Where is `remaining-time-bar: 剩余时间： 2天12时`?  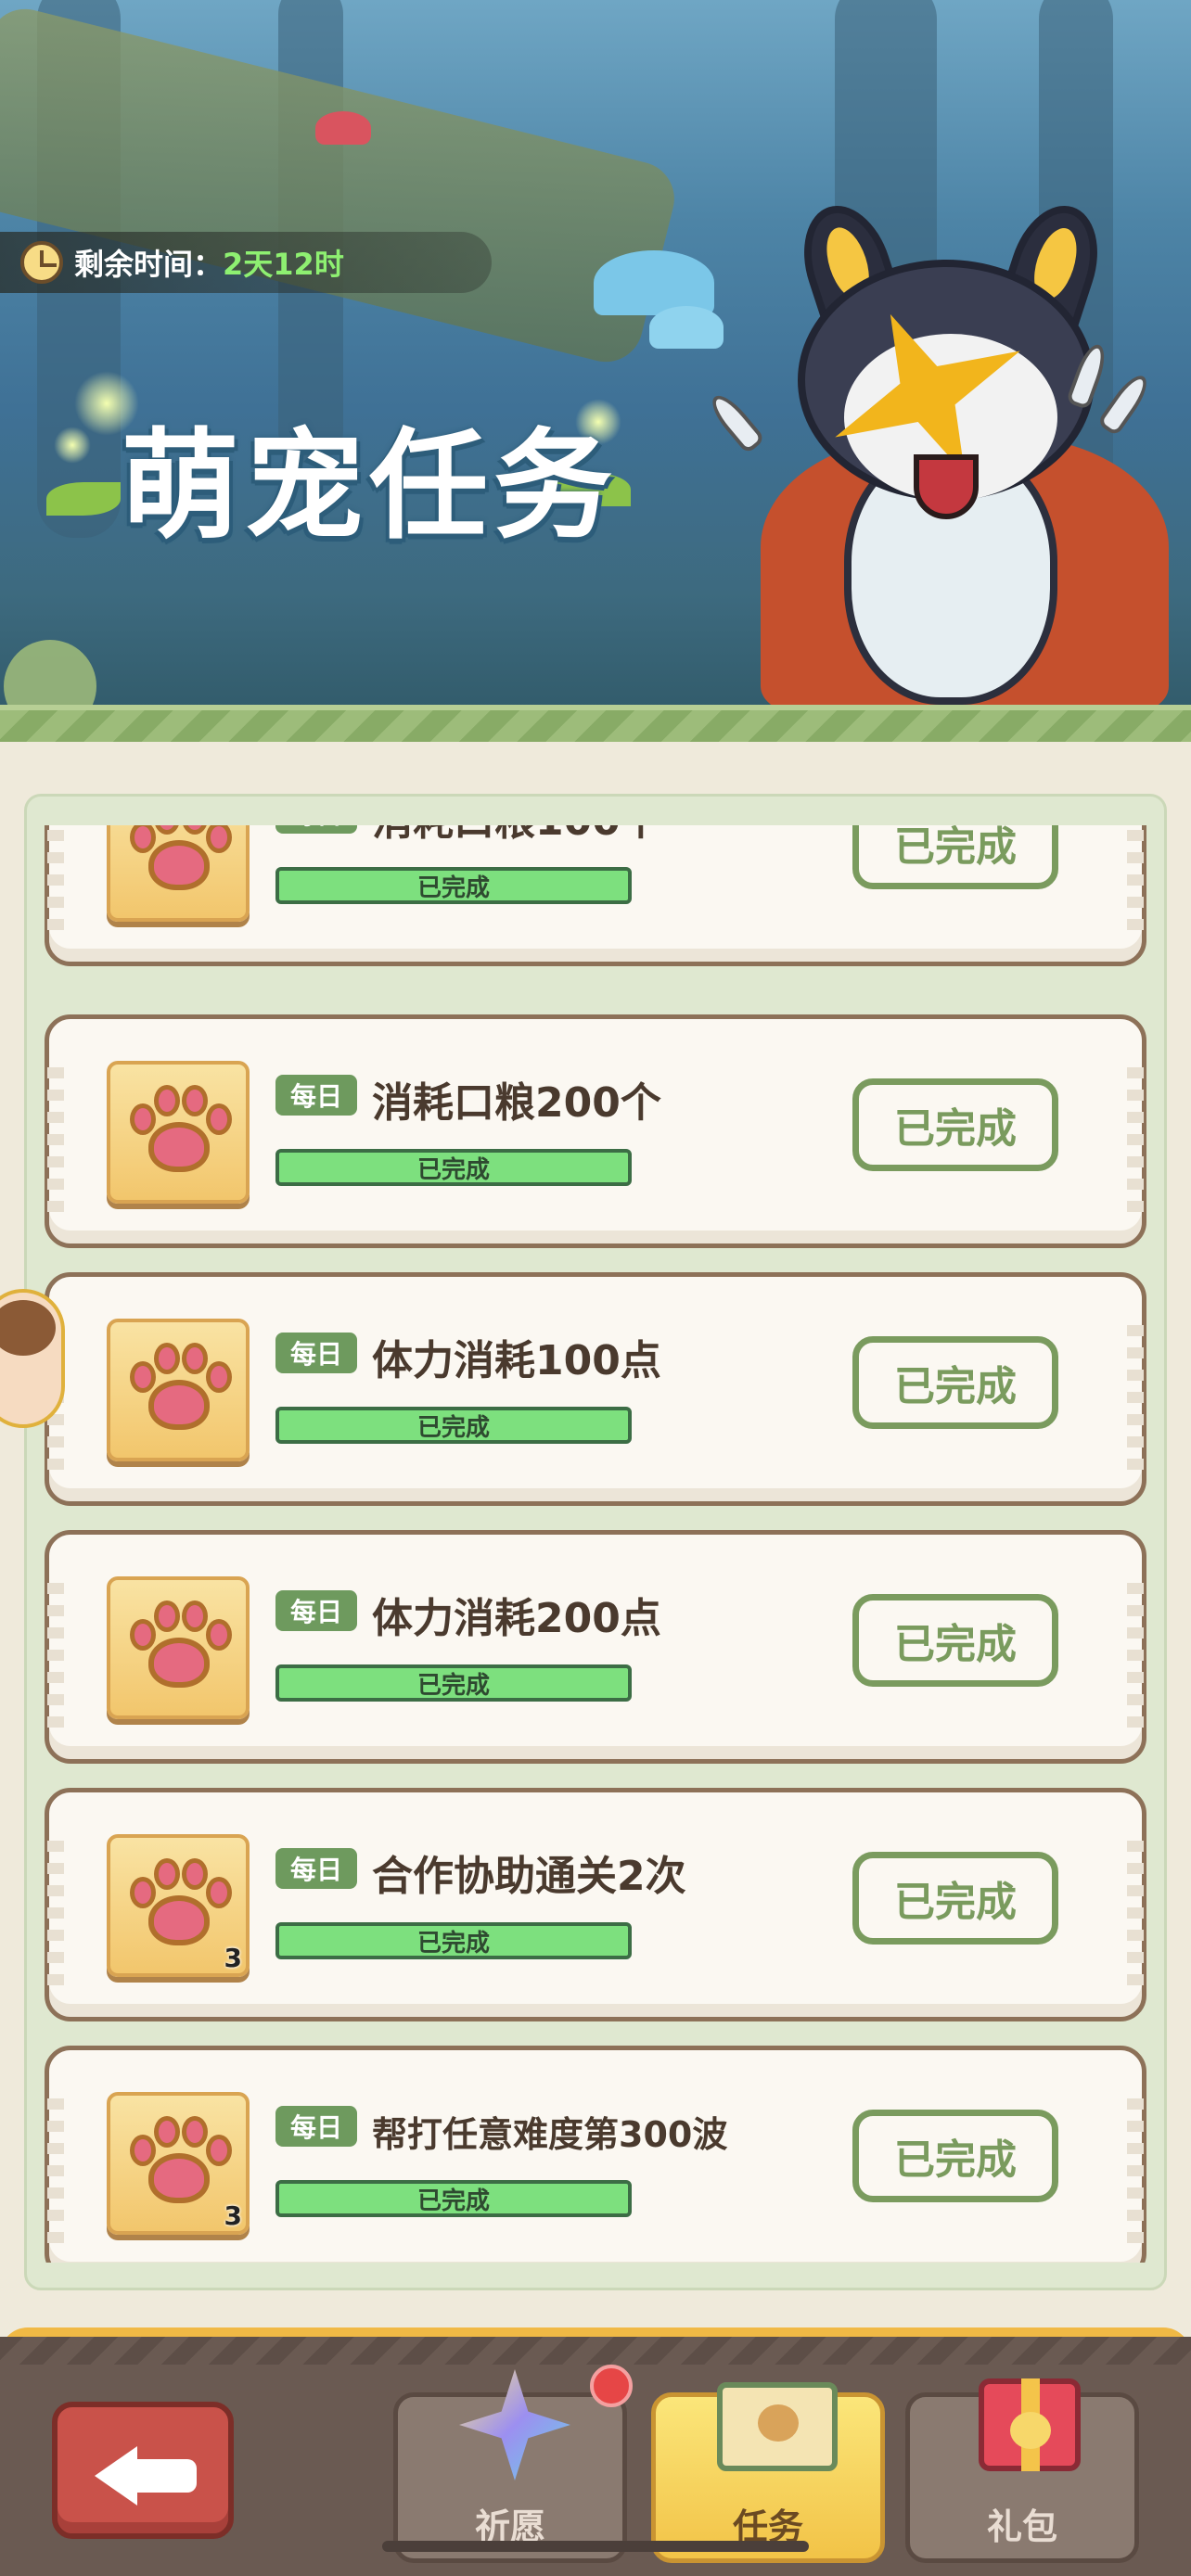
remaining-time-bar: 剩余时间： 2天12时 is located at coordinates (246, 262).